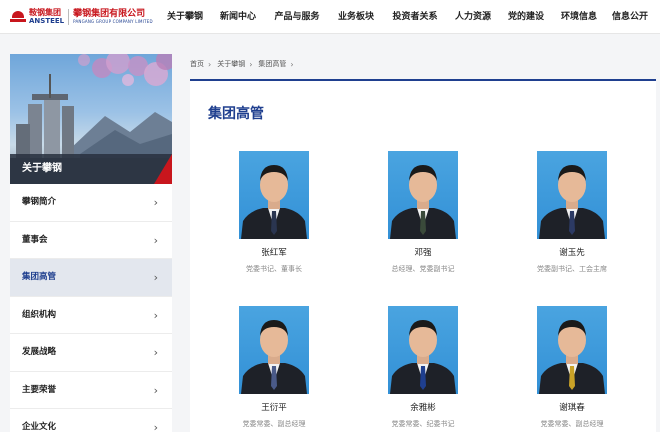 The height and width of the screenshot is (432, 660). What do you see at coordinates (297, 17) in the screenshot?
I see `nav-item-products: 产品与服务` at bounding box center [297, 17].